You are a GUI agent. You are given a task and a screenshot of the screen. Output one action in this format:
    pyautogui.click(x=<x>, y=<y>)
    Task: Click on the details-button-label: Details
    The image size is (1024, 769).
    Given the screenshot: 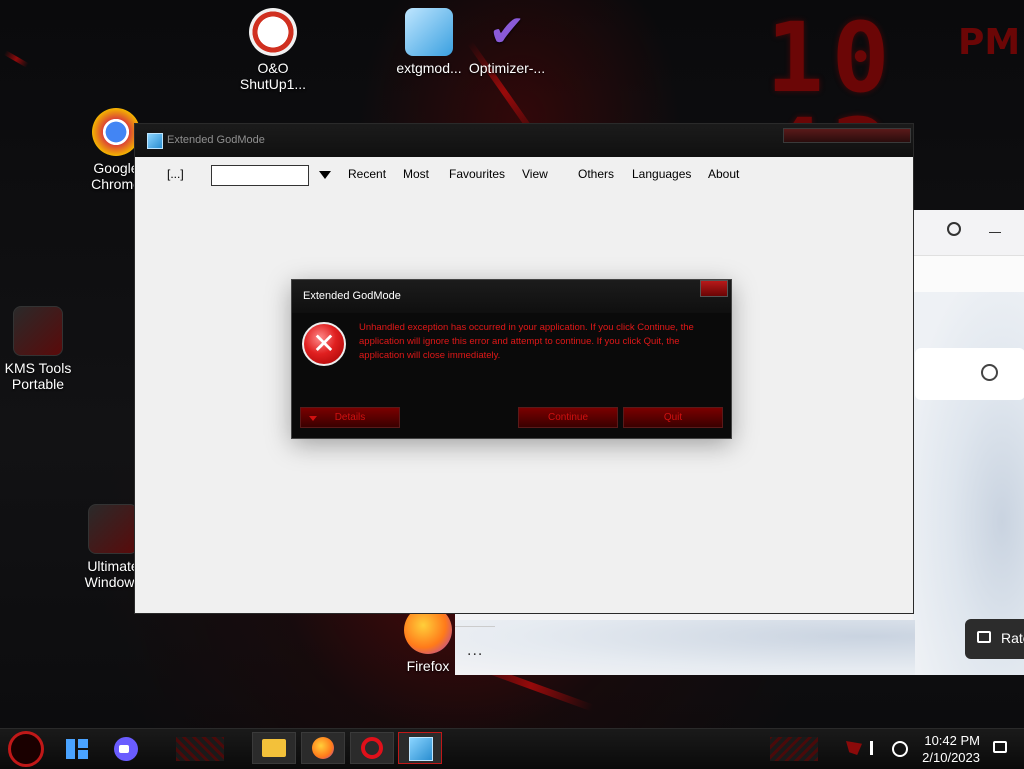 What is the action you would take?
    pyautogui.click(x=350, y=417)
    